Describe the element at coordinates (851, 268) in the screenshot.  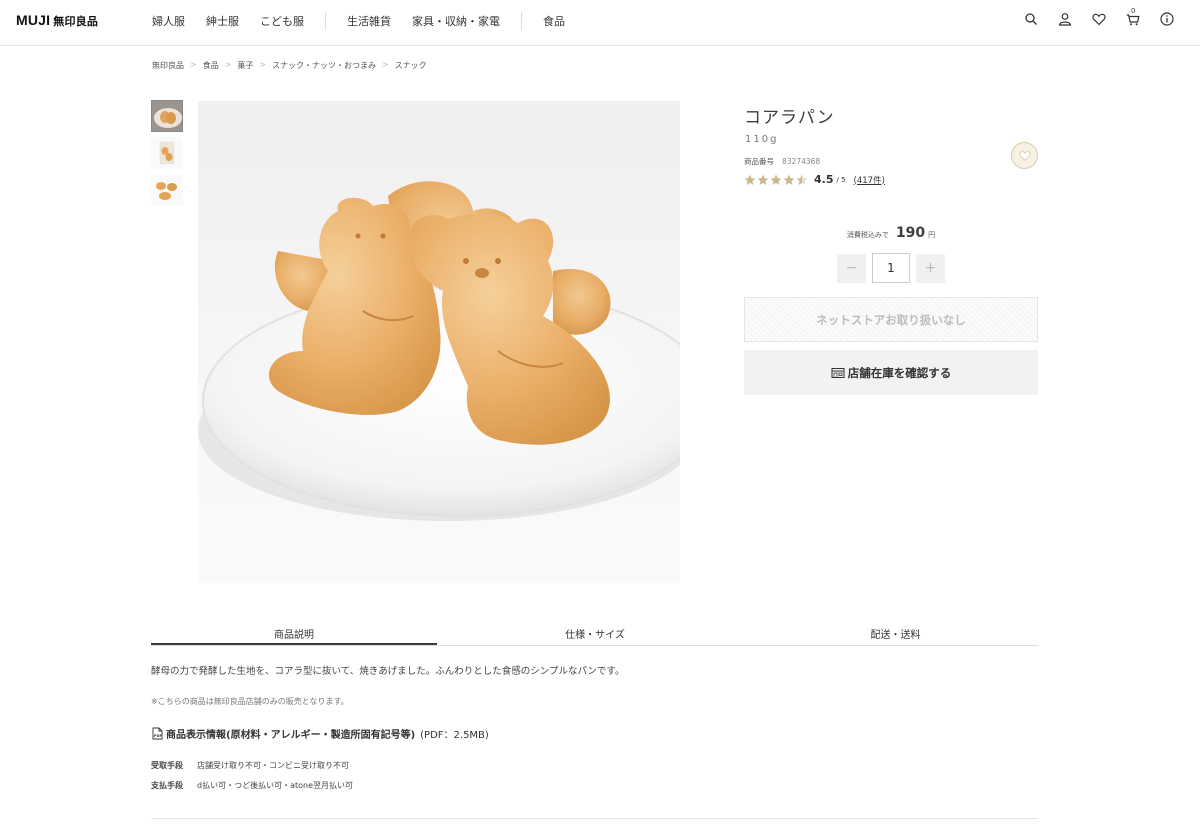
I see `quantity-decrease-button: −` at that location.